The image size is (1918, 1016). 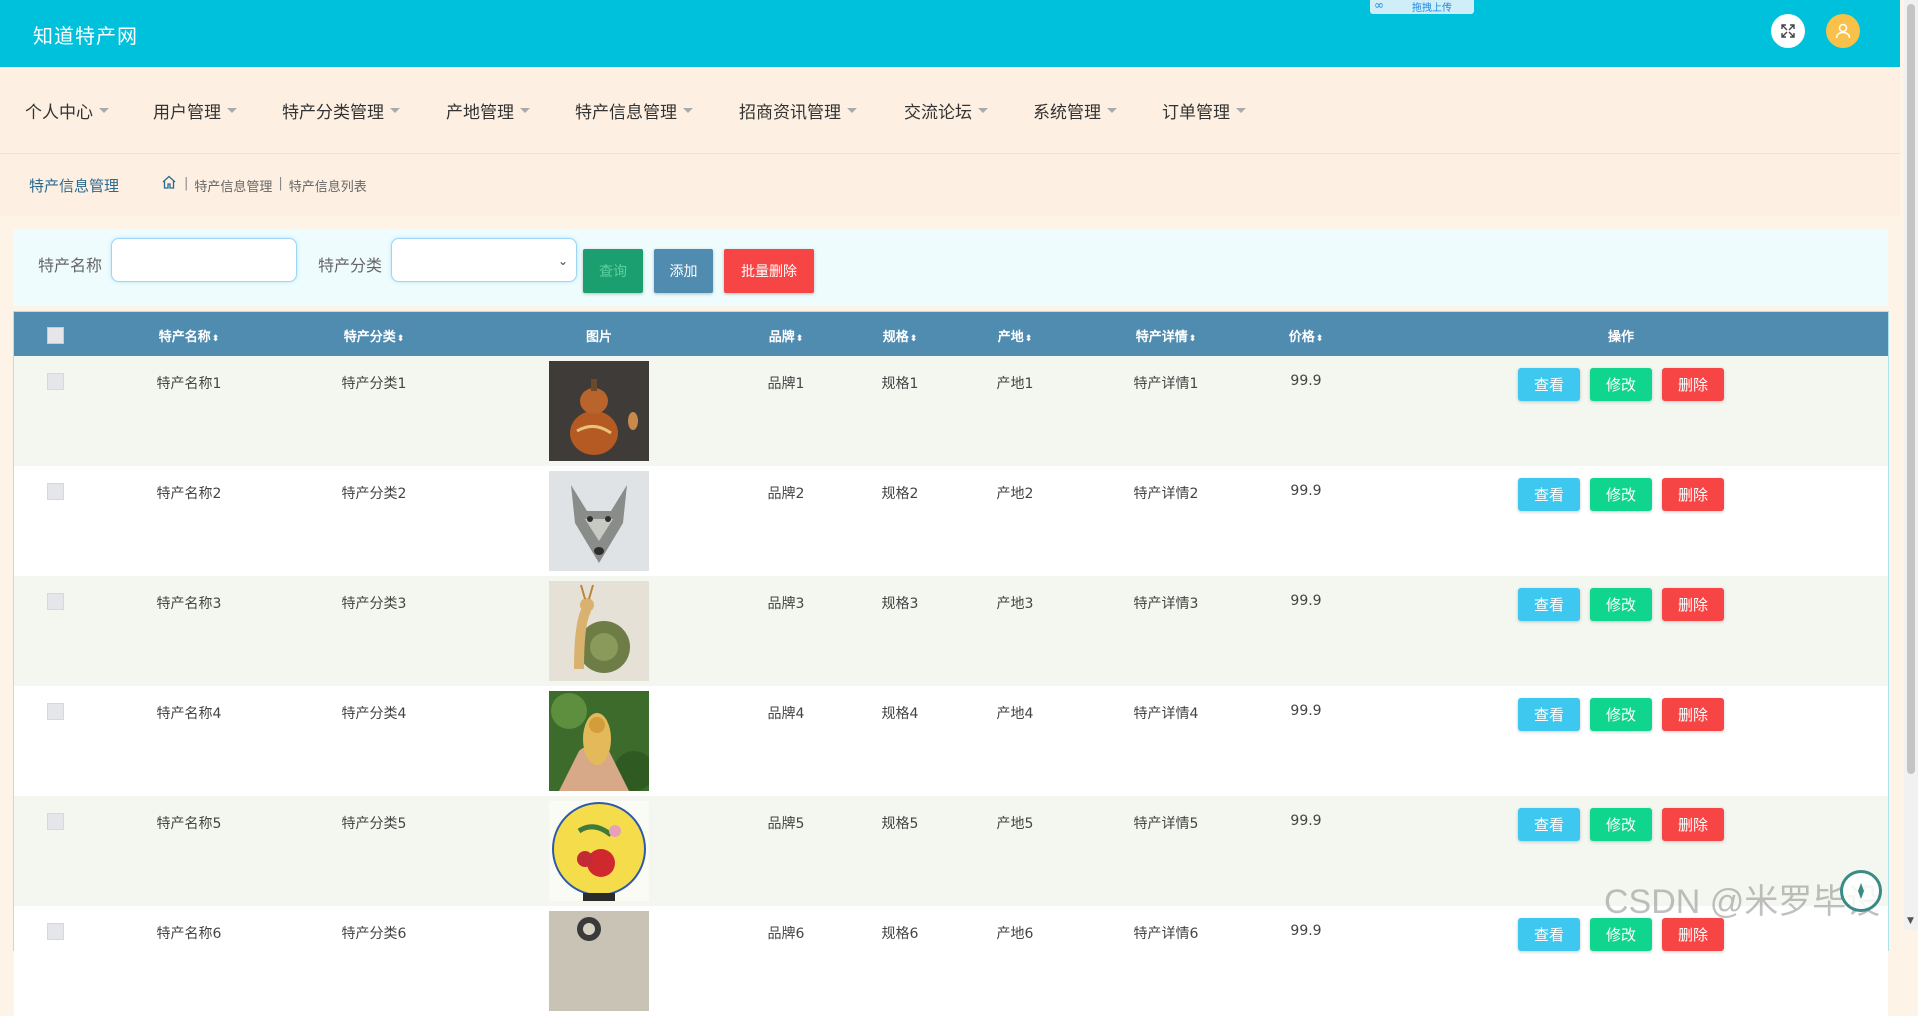 I want to click on scroll-down-arrow-icon: ▼, so click(x=1910, y=921).